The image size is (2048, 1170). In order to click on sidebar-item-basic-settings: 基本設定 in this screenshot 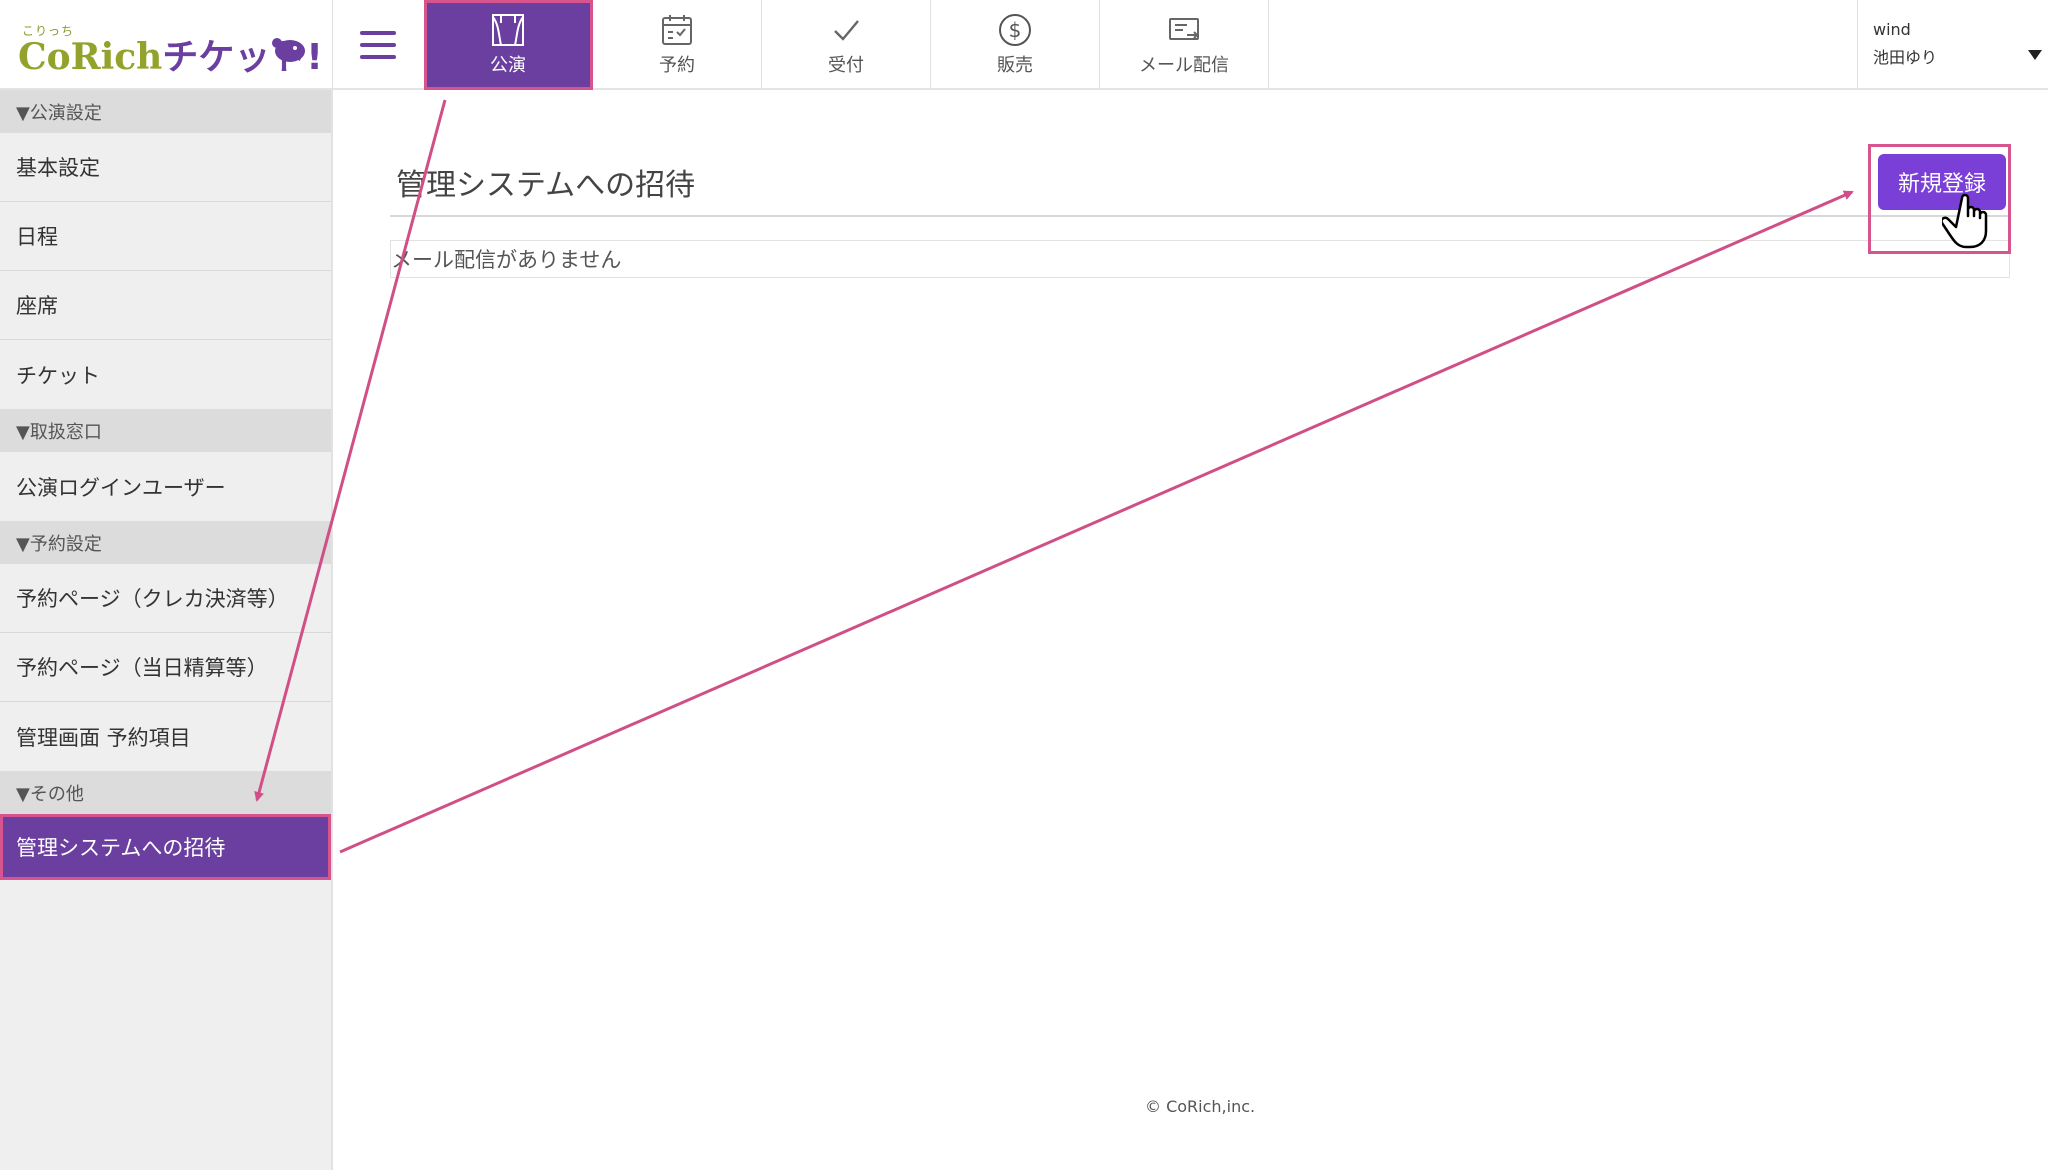, I will do `click(165, 167)`.